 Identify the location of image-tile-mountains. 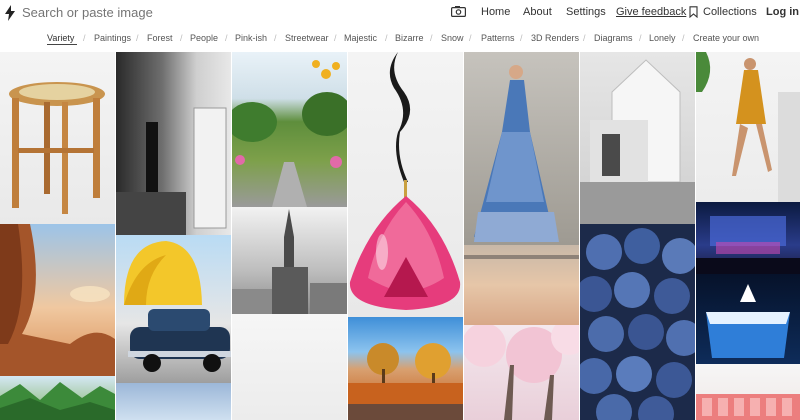
(57, 398).